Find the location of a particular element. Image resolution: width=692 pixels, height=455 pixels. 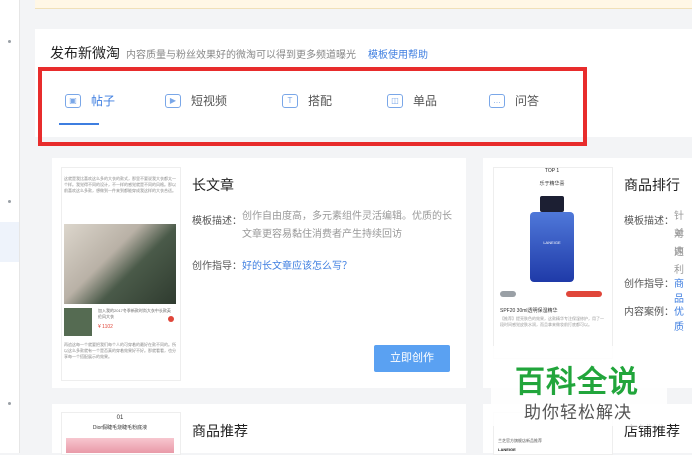

case-link: 优质 is located at coordinates (683, 318).